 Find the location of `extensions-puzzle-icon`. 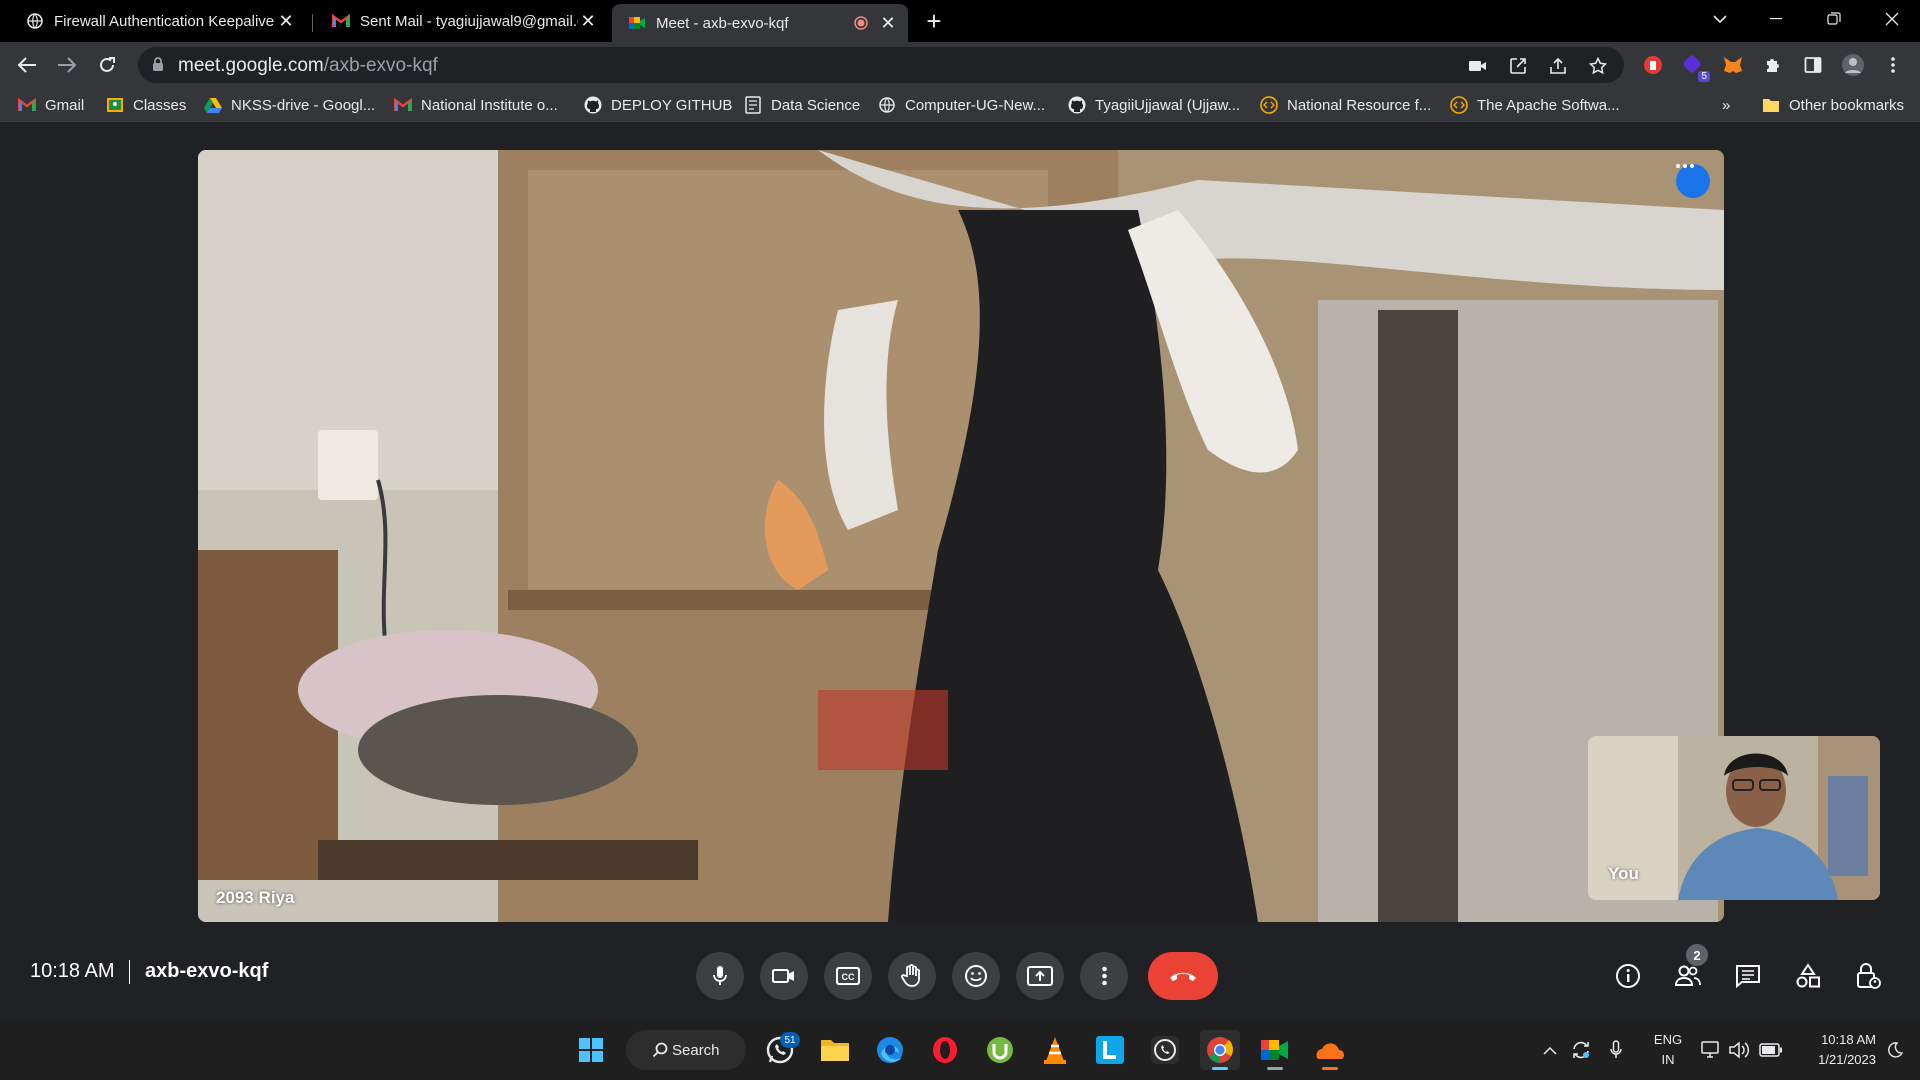

extensions-puzzle-icon is located at coordinates (1773, 65).